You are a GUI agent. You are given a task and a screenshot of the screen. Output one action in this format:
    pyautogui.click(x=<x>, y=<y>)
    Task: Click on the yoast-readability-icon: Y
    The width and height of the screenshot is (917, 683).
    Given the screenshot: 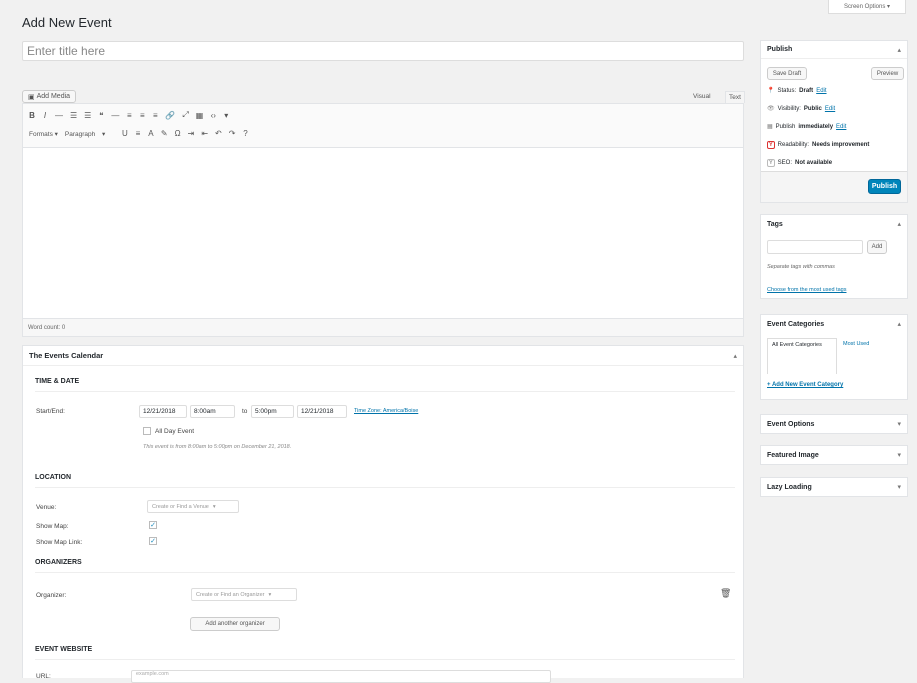 What is the action you would take?
    pyautogui.click(x=771, y=145)
    